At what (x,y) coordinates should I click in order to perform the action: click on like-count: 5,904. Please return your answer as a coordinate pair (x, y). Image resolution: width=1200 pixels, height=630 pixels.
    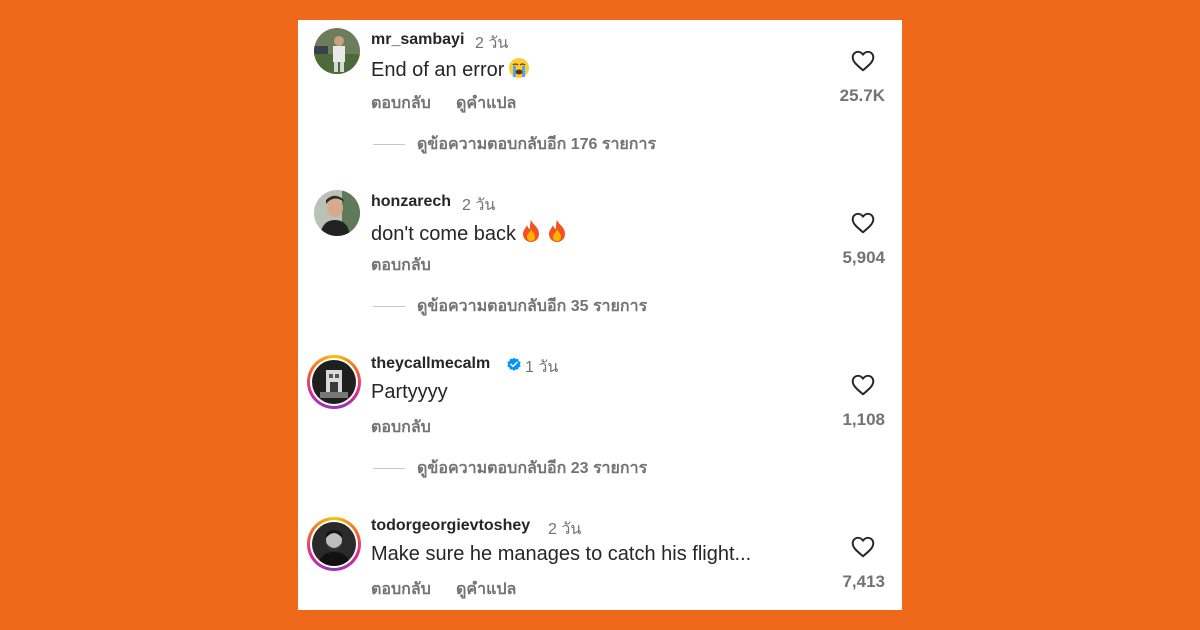
    Looking at the image, I should click on (863, 257).